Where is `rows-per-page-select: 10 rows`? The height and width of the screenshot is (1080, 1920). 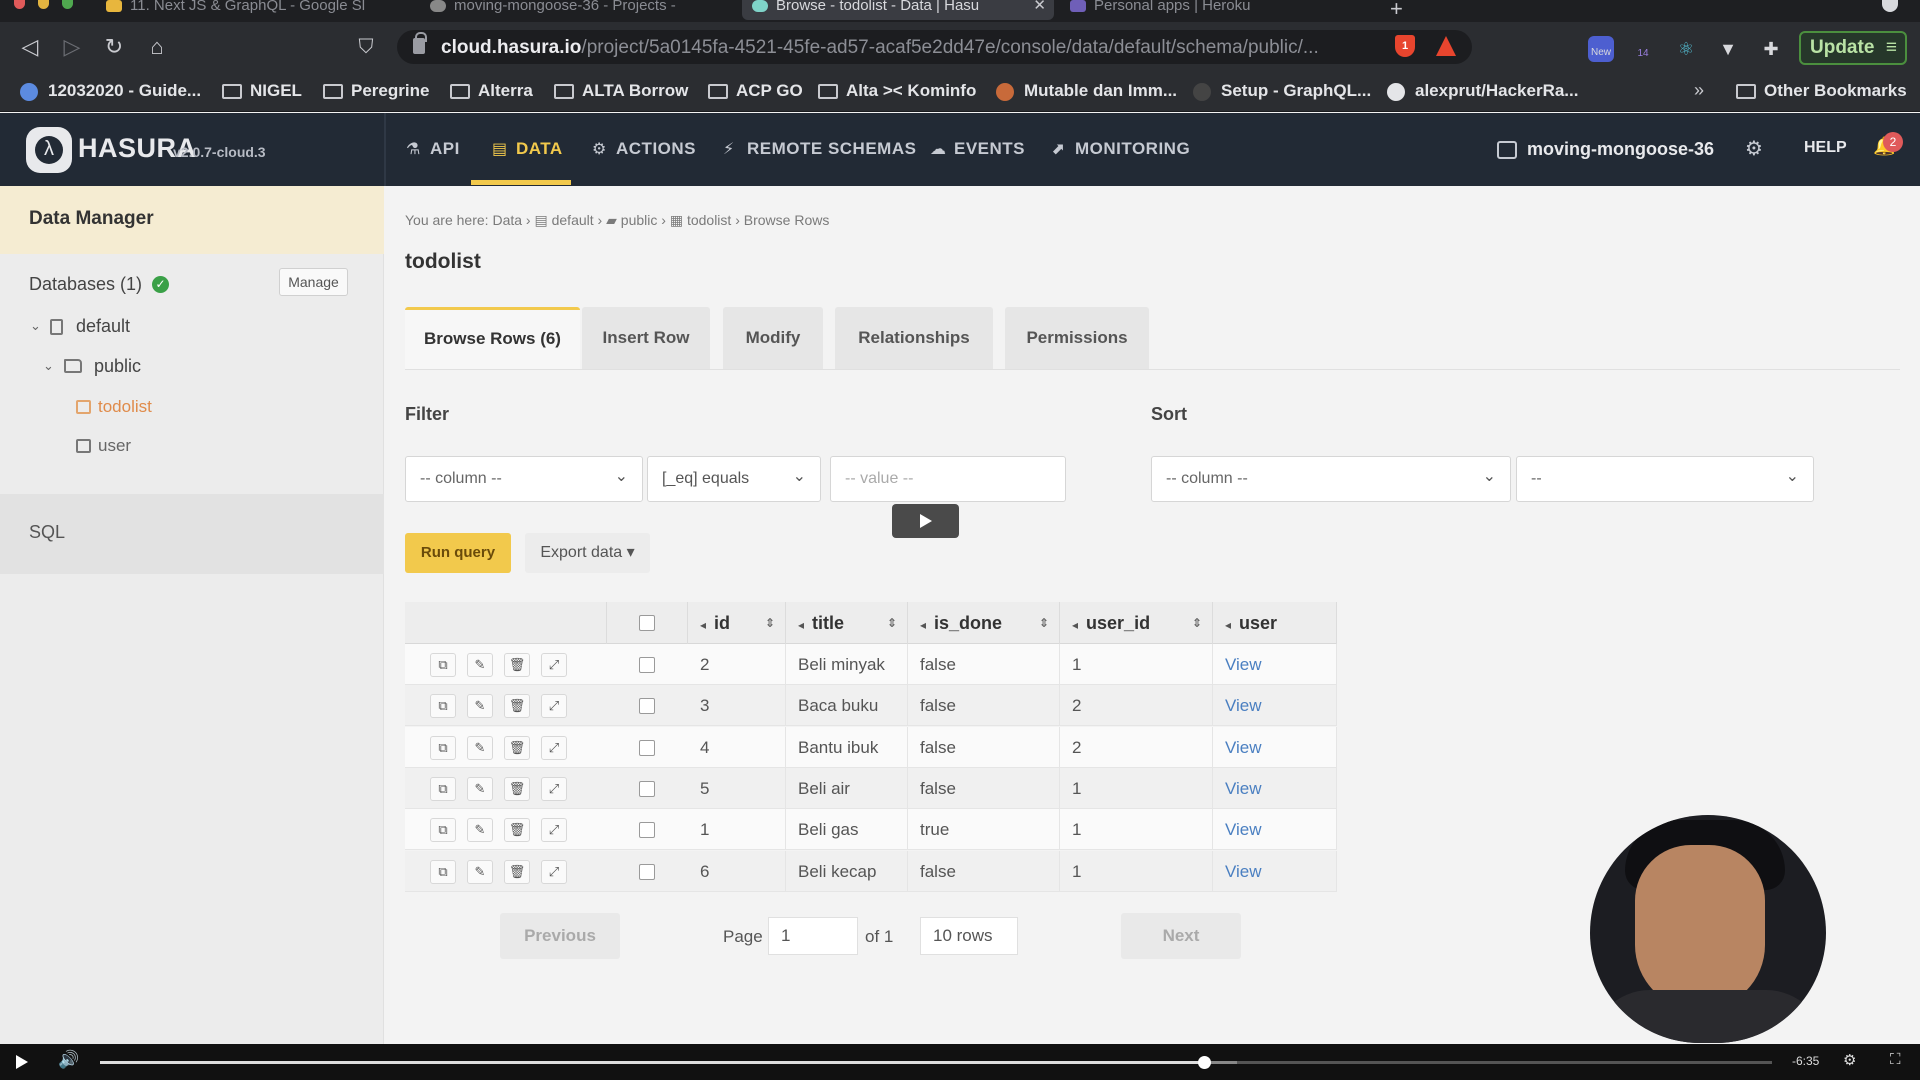 rows-per-page-select: 10 rows is located at coordinates (969, 936).